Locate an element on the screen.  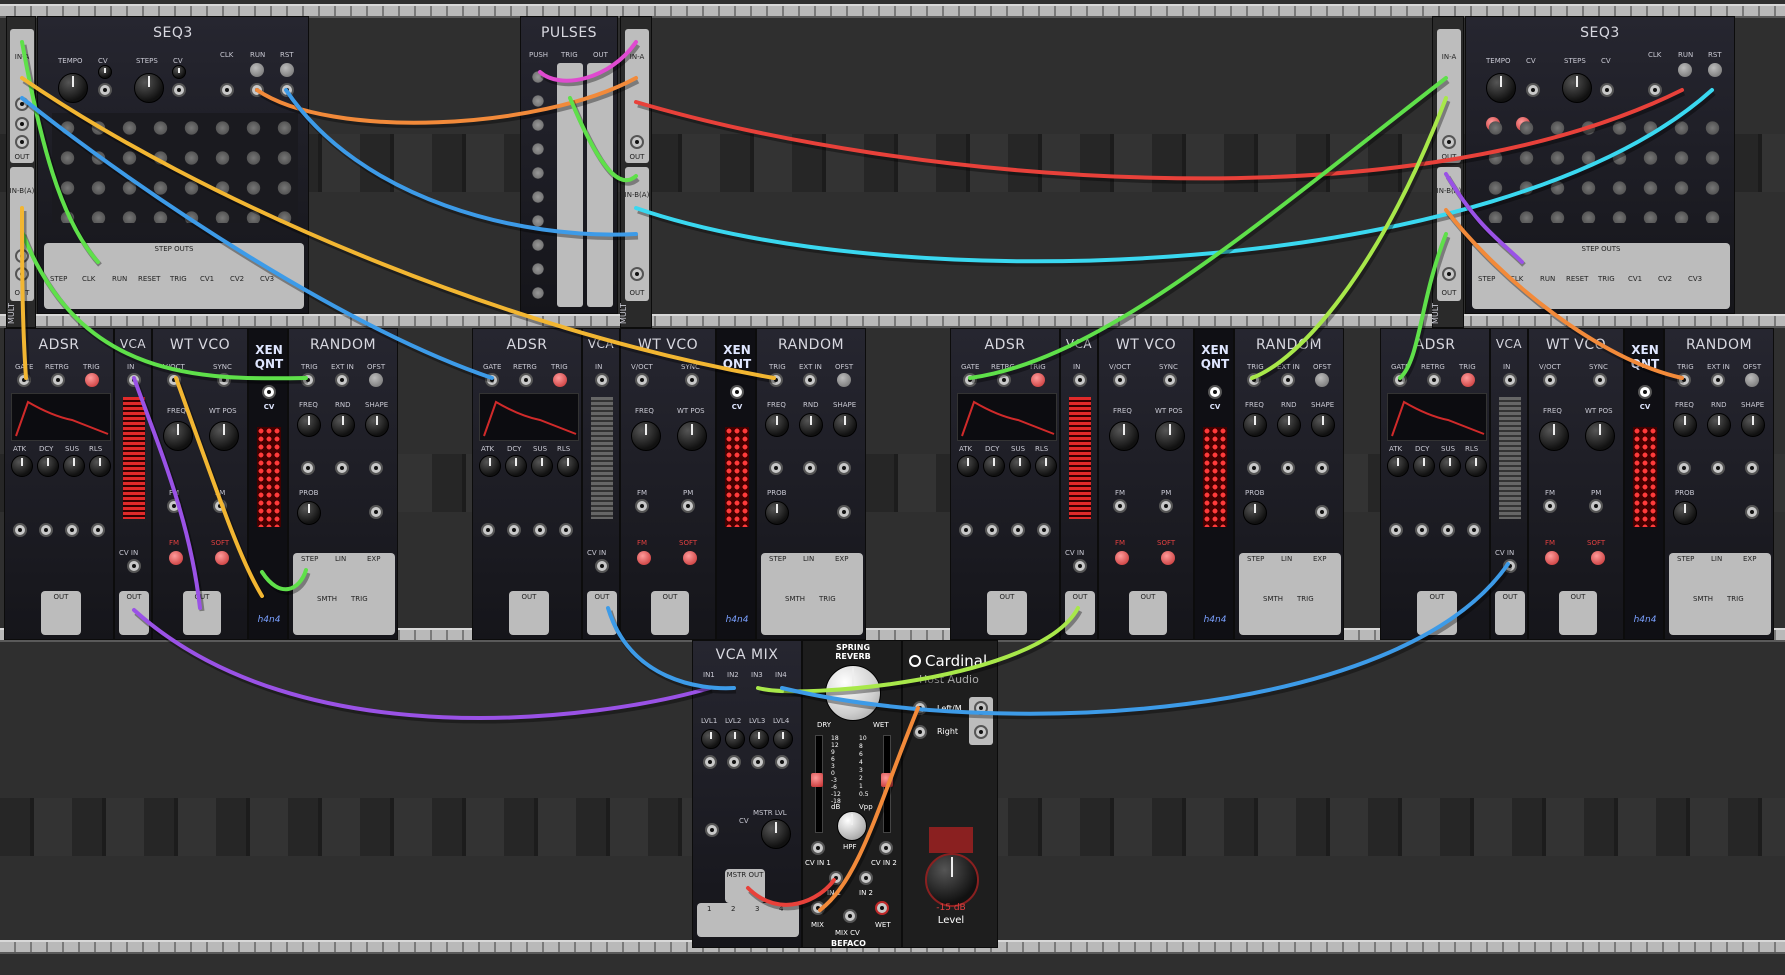
cv-2-jack is located at coordinates (734, 762).